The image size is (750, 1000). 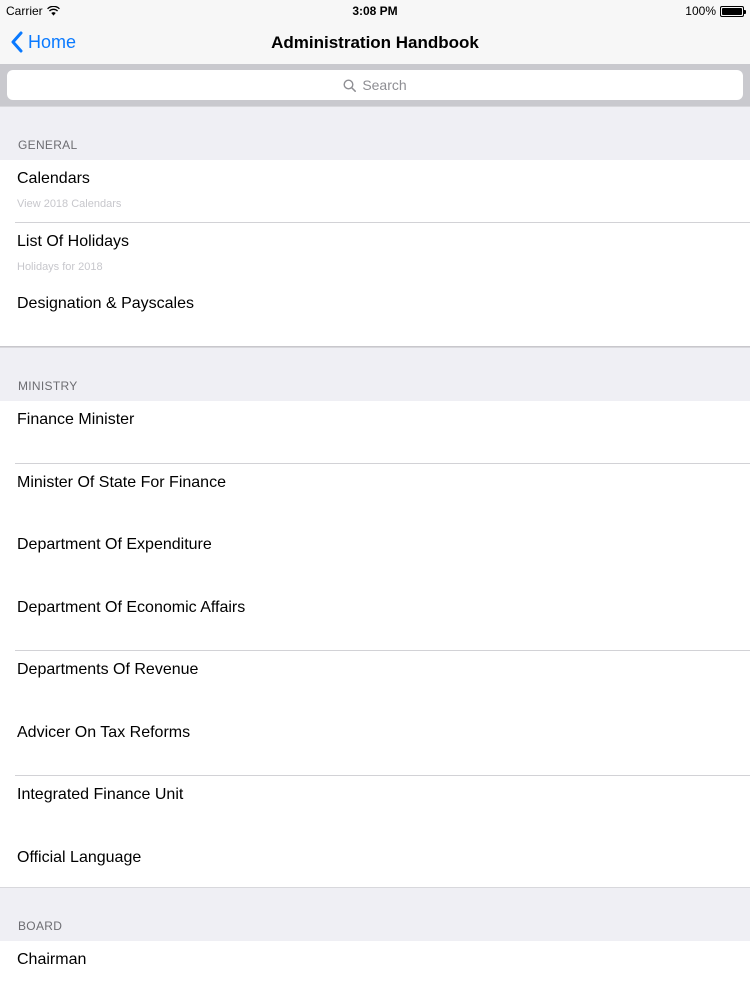 What do you see at coordinates (375, 557) in the screenshot?
I see `list-item-department-of-expenditure: Department Of Expenditure` at bounding box center [375, 557].